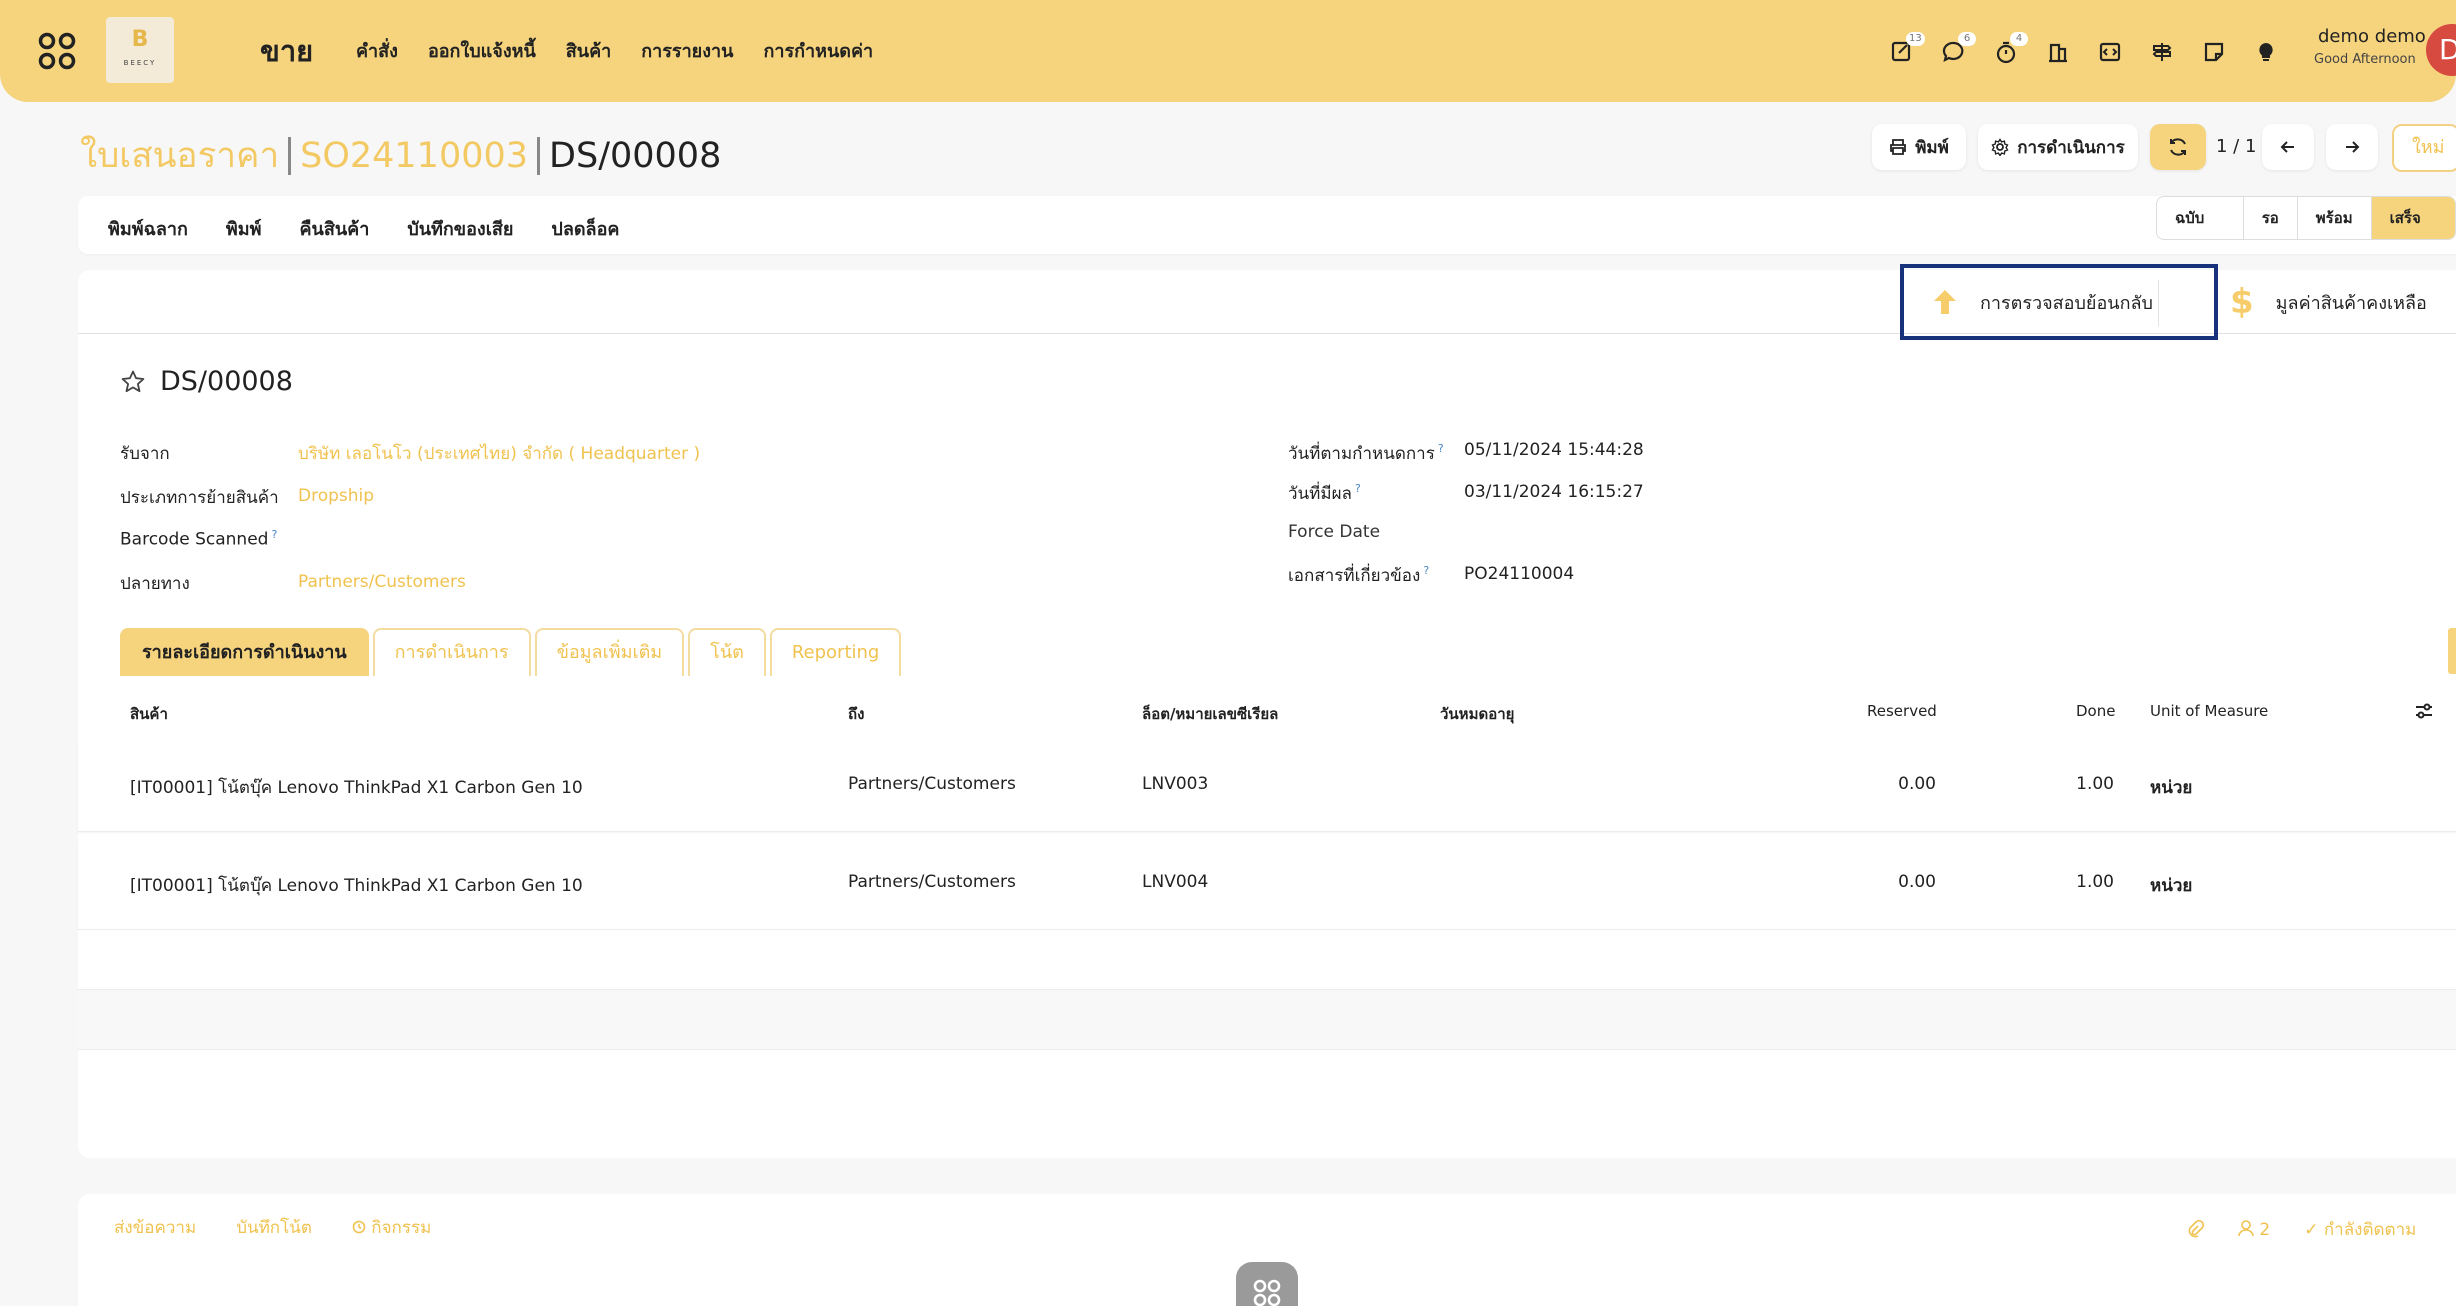  I want to click on status-done: เสร็จสิ้น, so click(2412, 218).